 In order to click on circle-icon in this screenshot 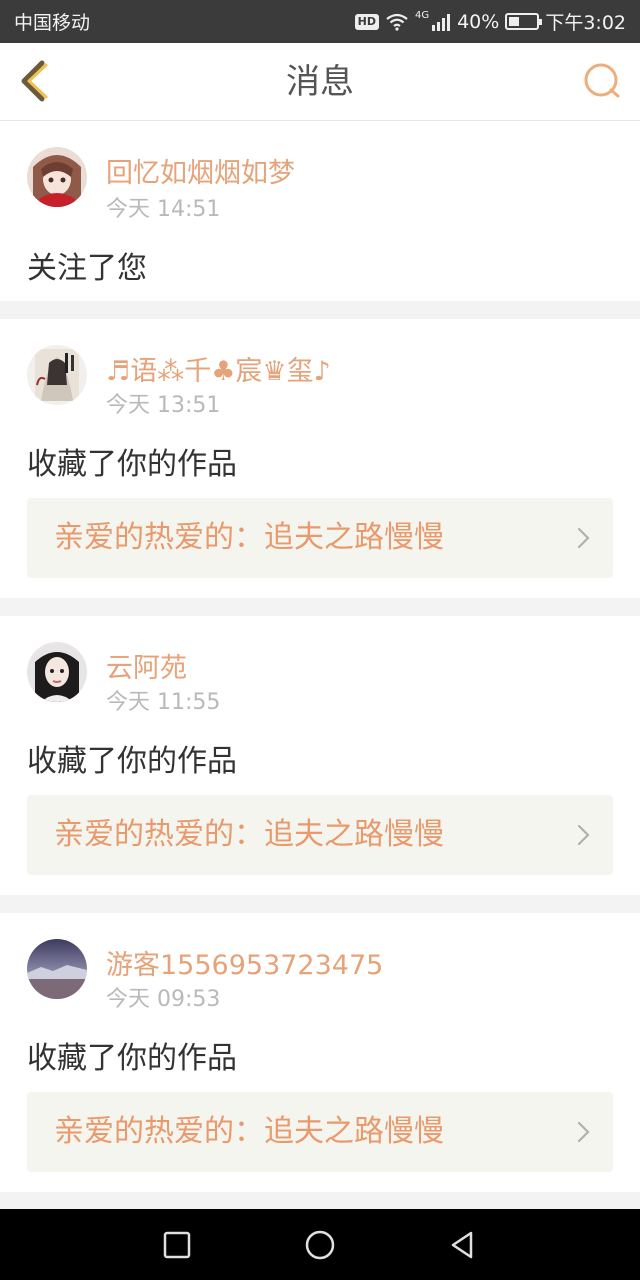, I will do `click(320, 1245)`.